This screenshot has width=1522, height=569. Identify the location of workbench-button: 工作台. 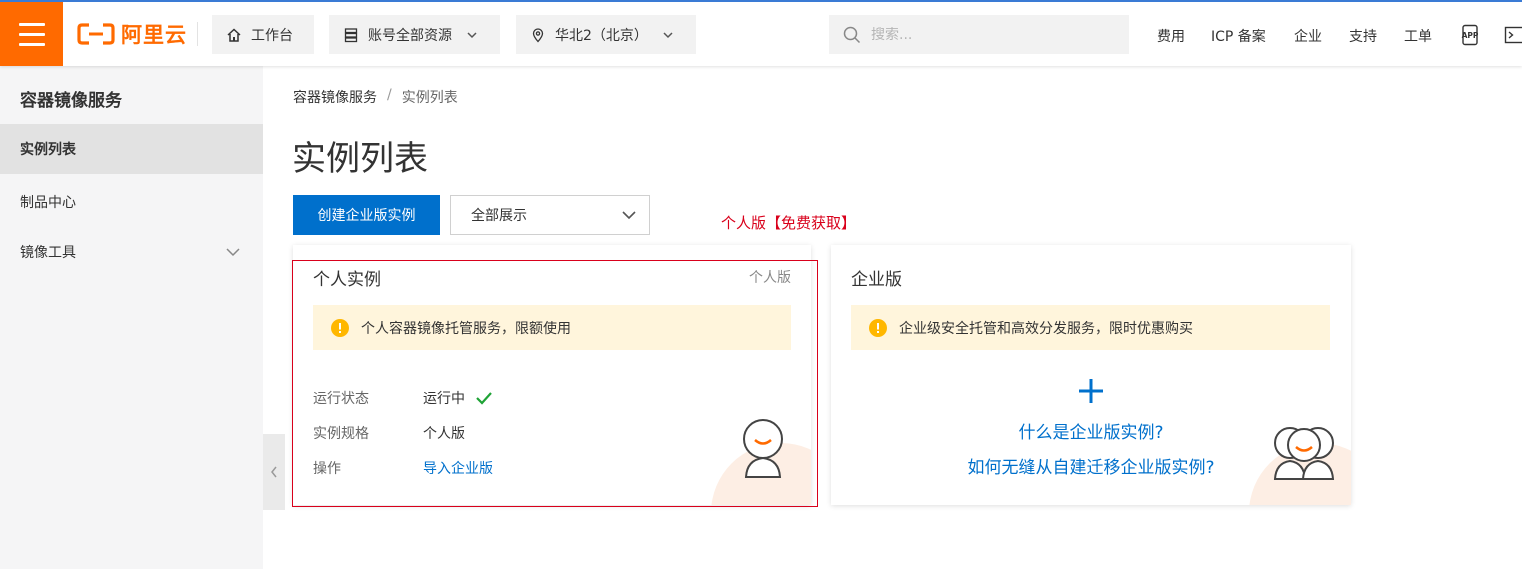
(263, 34).